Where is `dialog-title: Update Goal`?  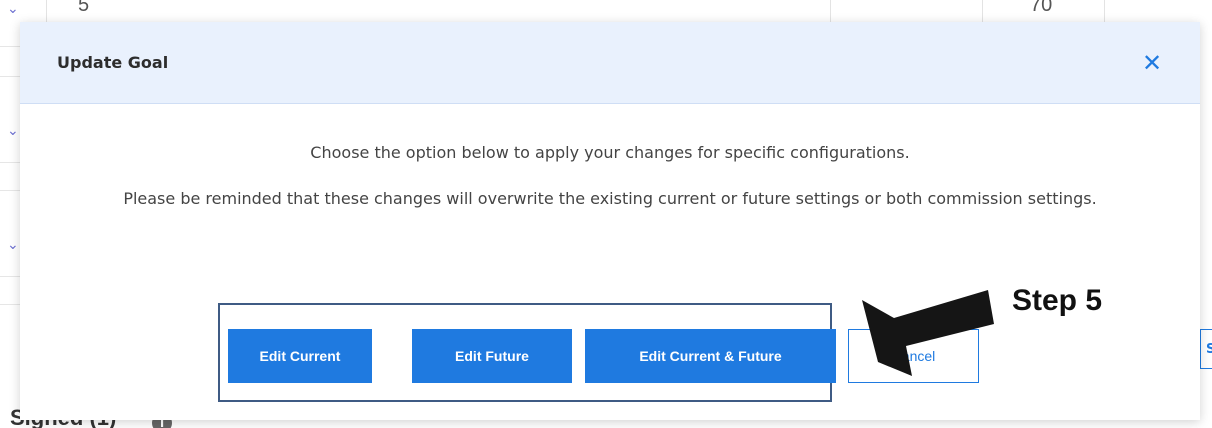
dialog-title: Update Goal is located at coordinates (113, 62).